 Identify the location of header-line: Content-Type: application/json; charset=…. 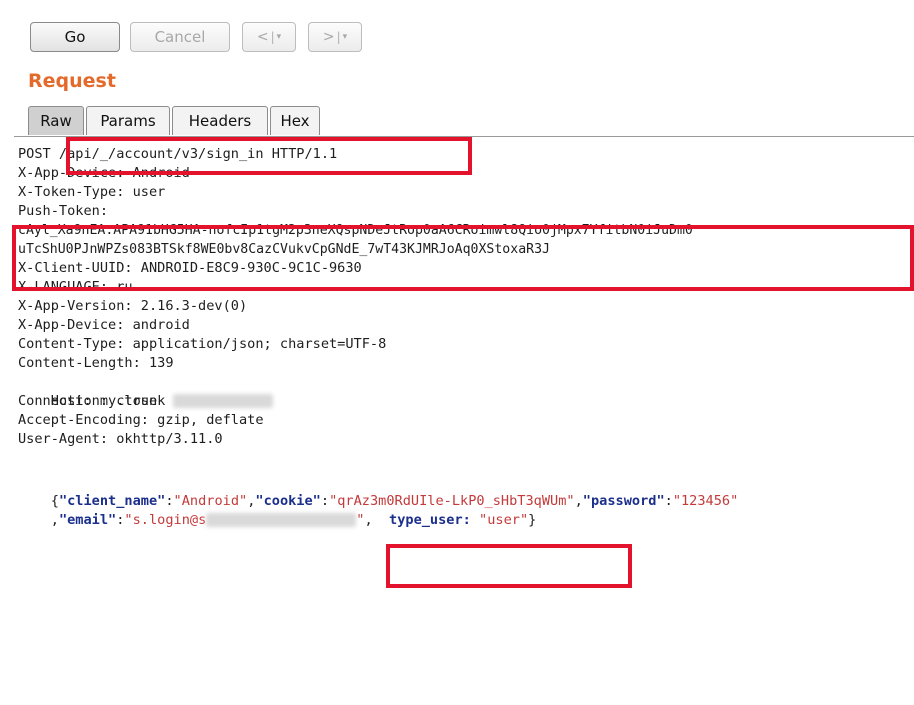
(202, 344).